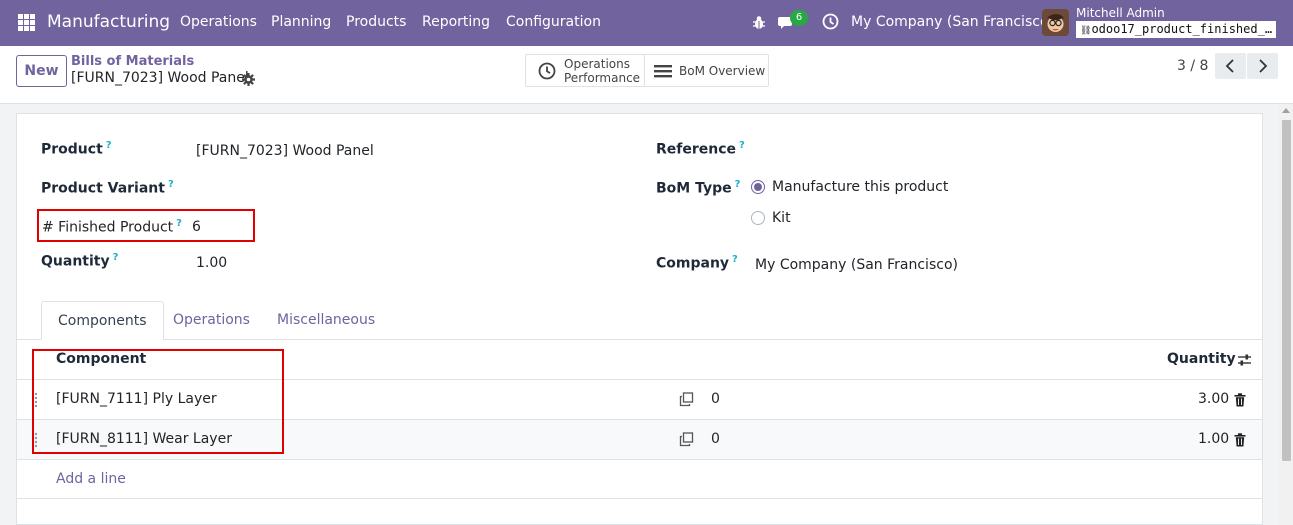 The image size is (1293, 525). I want to click on reference-help-icon: ?, so click(742, 145).